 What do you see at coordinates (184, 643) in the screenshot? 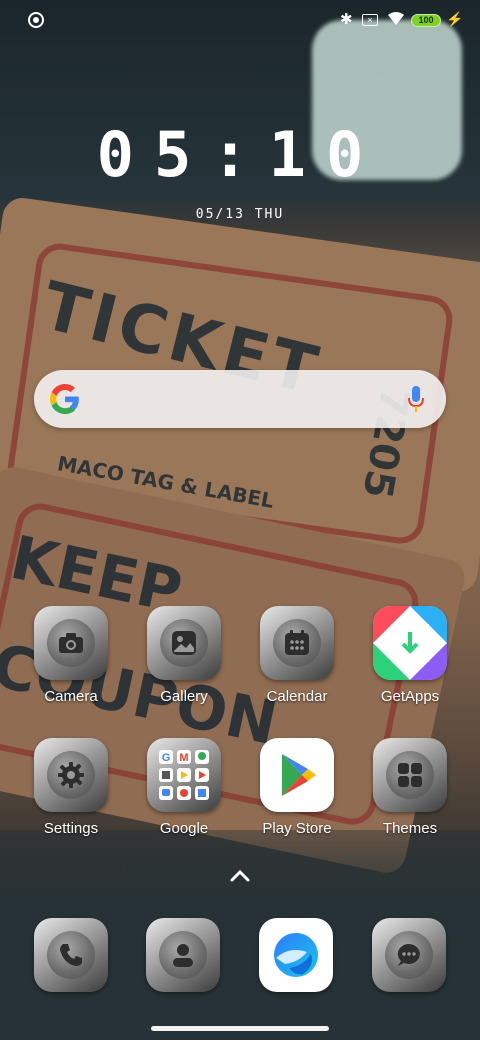
I see `image-icon` at bounding box center [184, 643].